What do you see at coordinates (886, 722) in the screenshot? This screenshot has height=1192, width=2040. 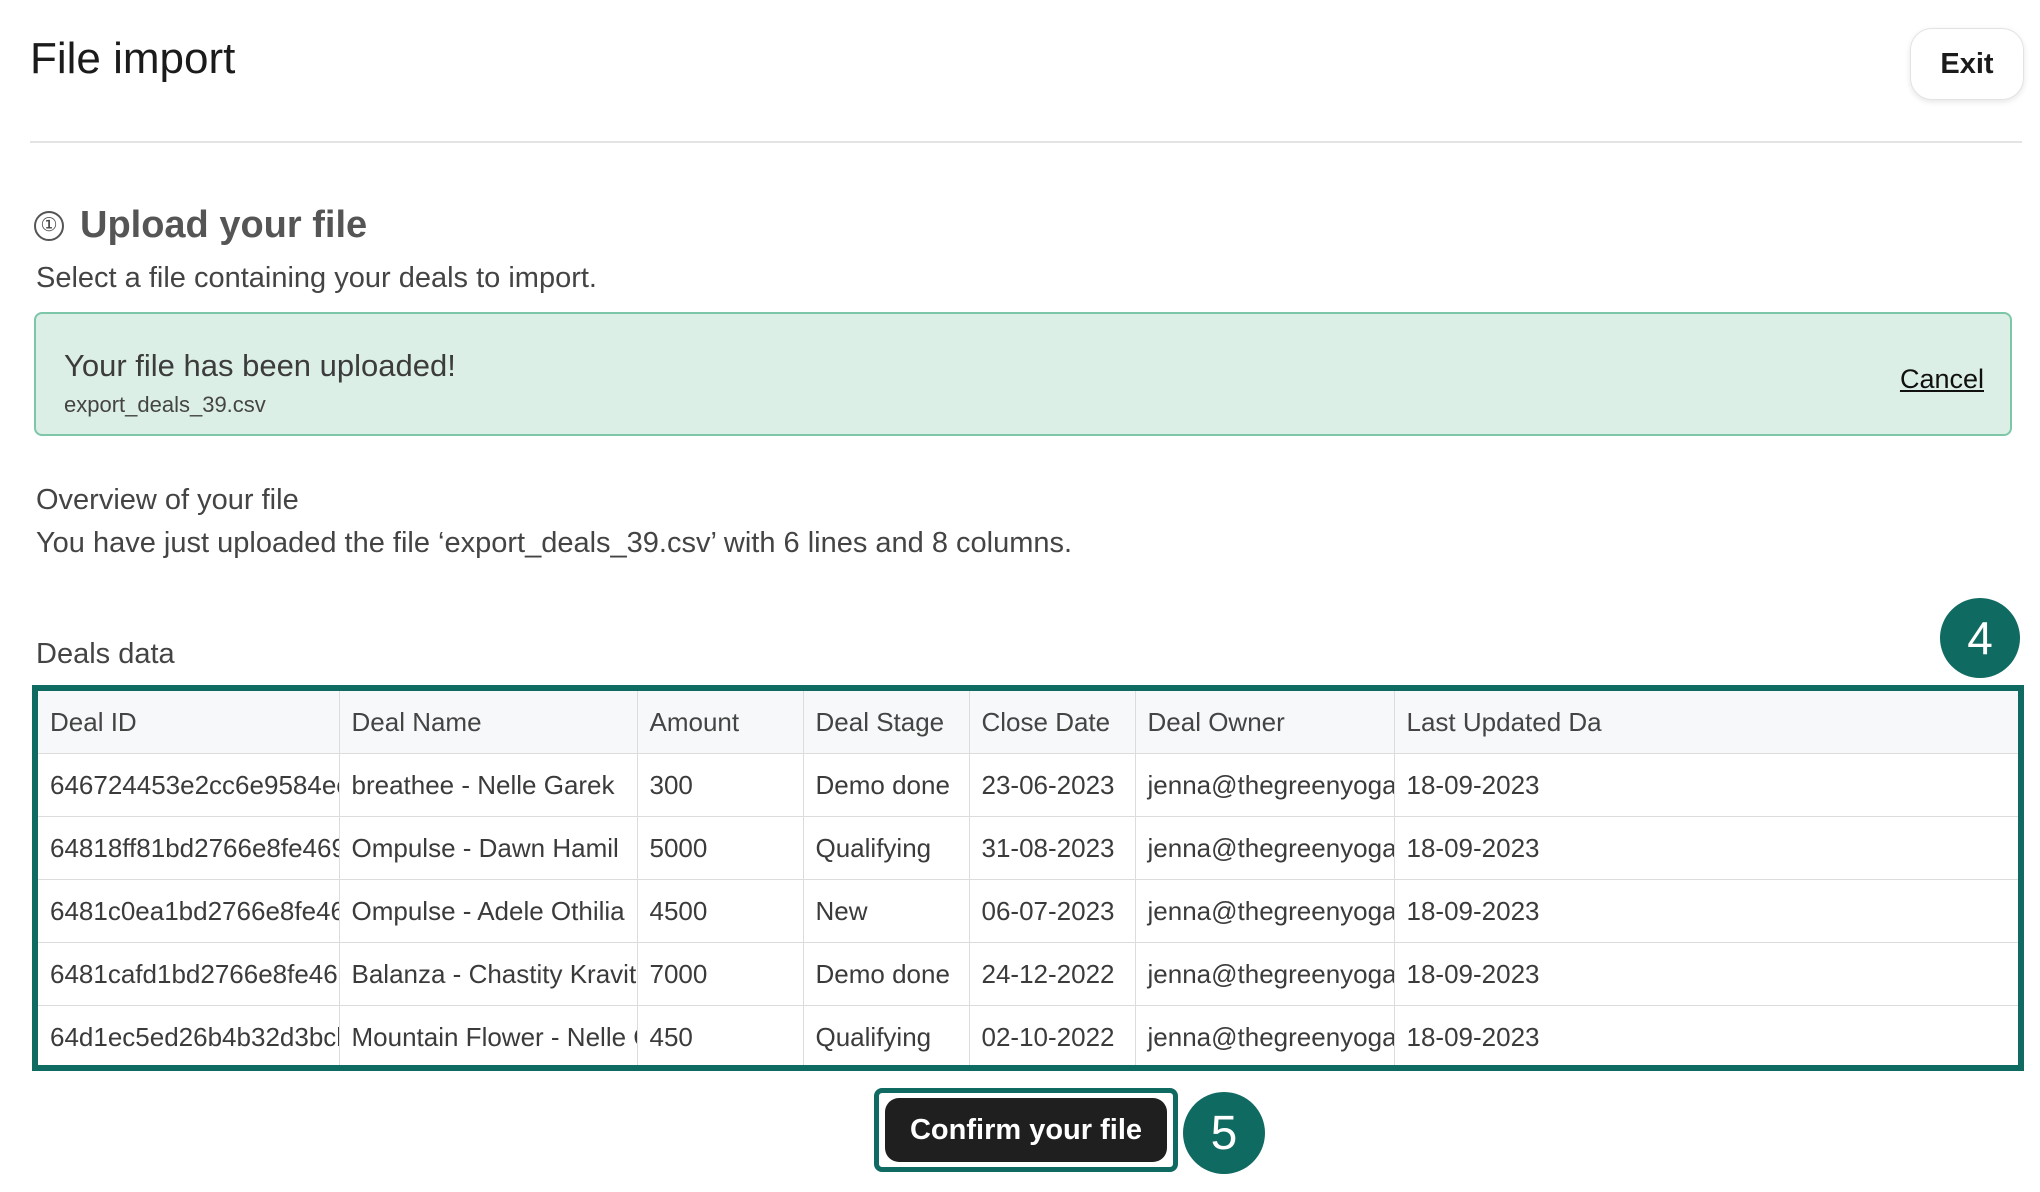 I see `column-header: Deal Stage` at bounding box center [886, 722].